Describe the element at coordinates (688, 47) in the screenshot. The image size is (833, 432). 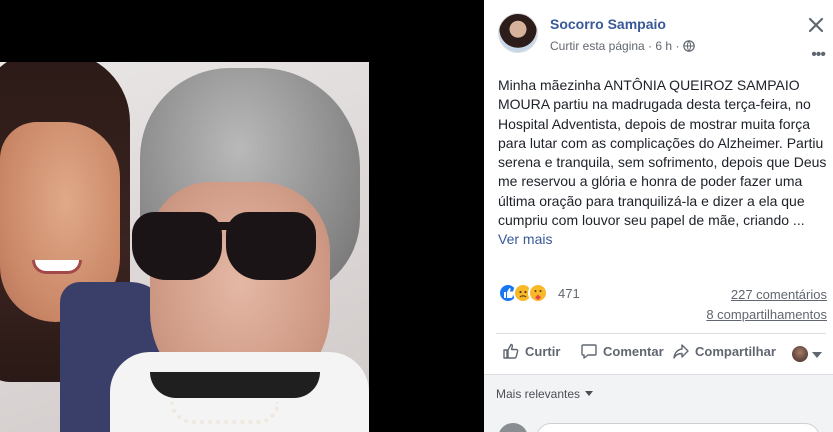
I see `globe-icon` at that location.